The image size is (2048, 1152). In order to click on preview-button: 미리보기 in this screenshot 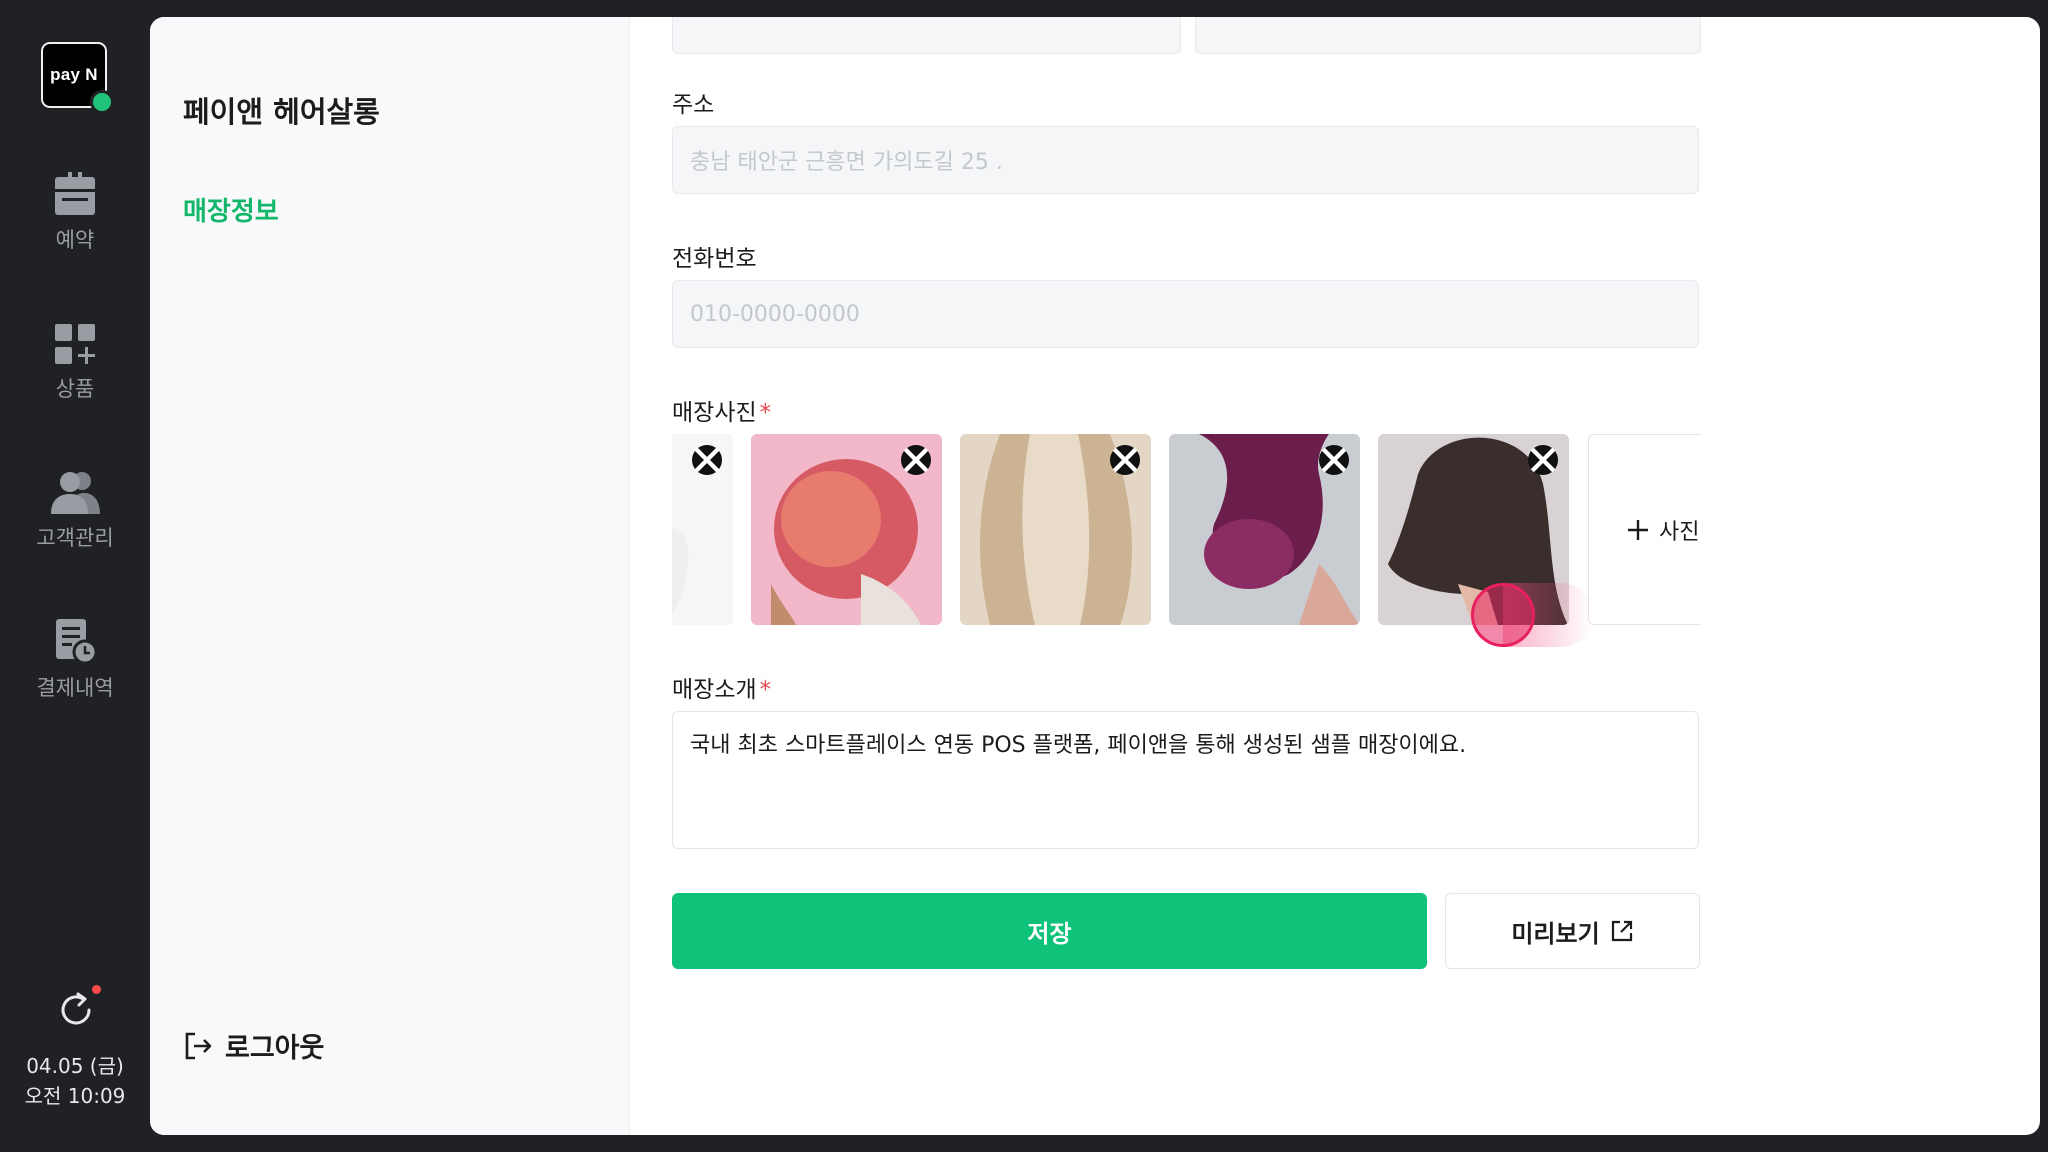, I will do `click(1572, 931)`.